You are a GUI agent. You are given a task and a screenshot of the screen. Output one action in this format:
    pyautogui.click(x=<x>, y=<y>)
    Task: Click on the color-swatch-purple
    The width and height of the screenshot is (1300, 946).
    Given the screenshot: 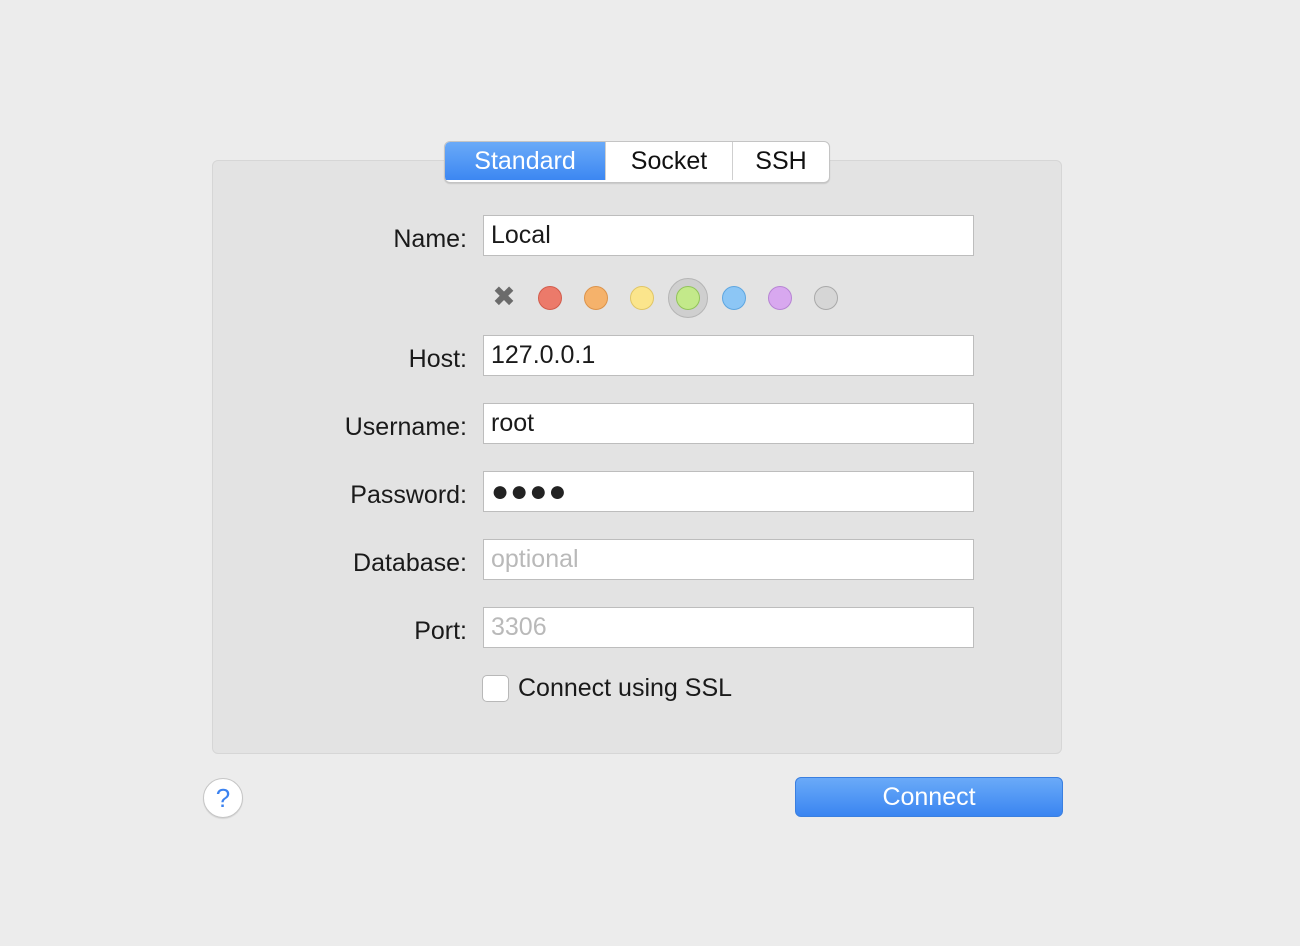 What is the action you would take?
    pyautogui.click(x=780, y=298)
    